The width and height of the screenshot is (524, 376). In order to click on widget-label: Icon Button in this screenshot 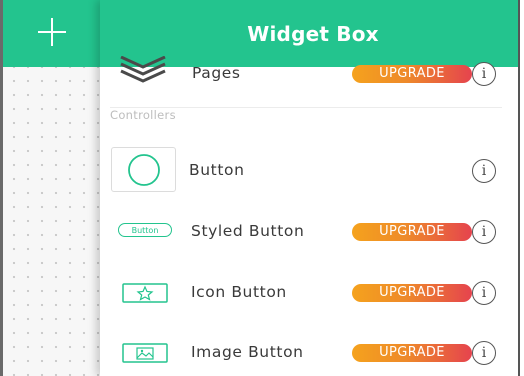, I will do `click(239, 292)`.